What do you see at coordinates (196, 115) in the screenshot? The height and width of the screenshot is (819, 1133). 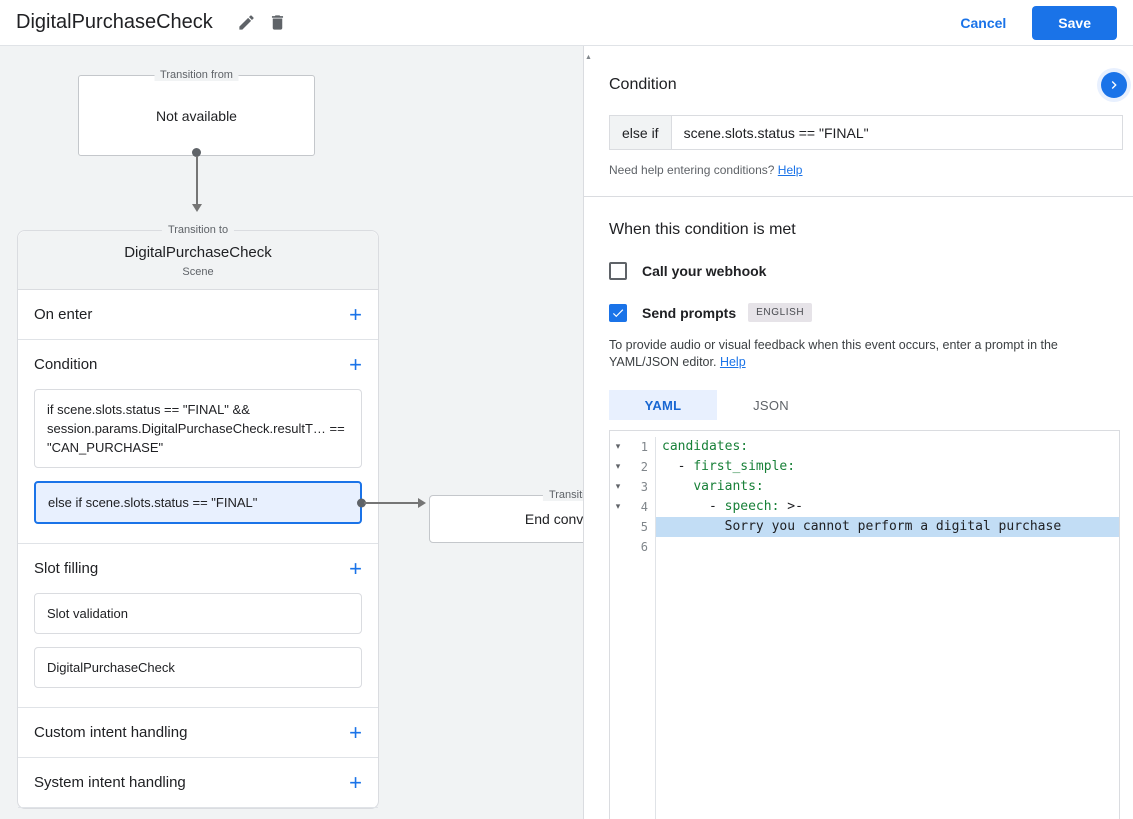 I see `transition-from-value: Not available` at bounding box center [196, 115].